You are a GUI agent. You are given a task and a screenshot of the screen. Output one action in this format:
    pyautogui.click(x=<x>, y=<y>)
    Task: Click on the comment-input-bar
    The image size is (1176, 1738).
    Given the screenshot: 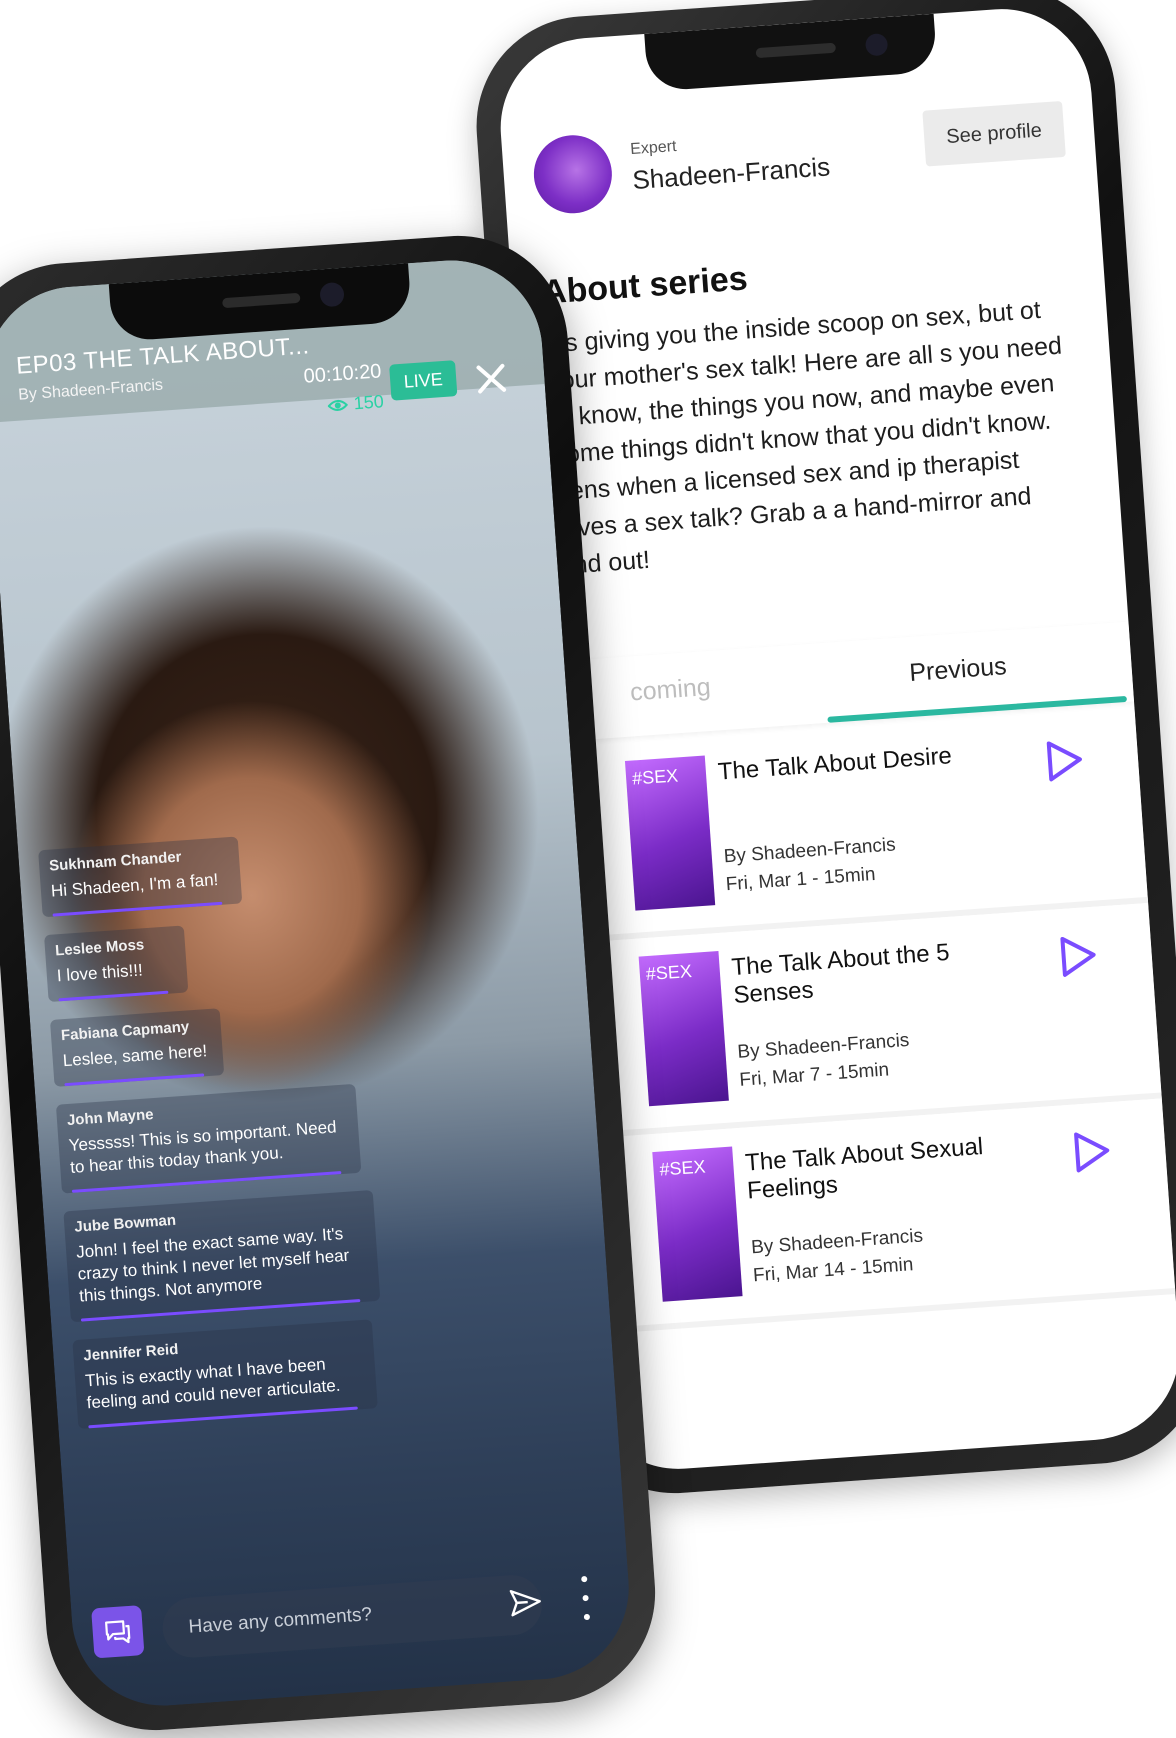 What is the action you would take?
    pyautogui.click(x=352, y=1617)
    